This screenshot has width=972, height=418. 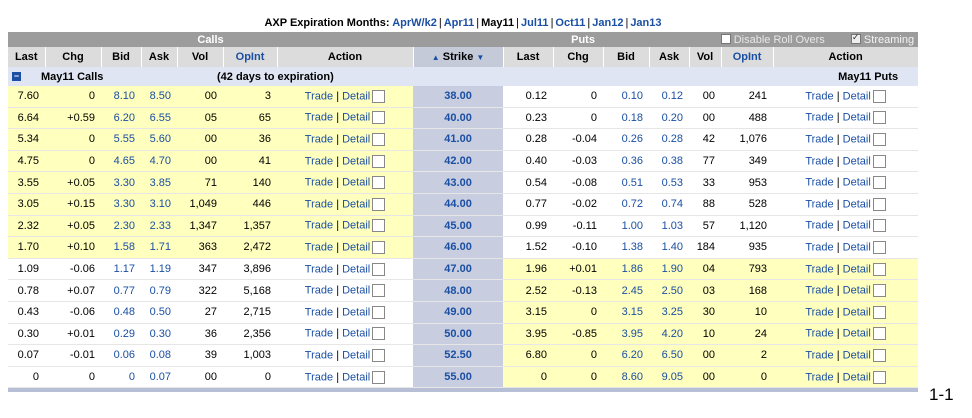 What do you see at coordinates (645, 23) in the screenshot?
I see `expiration-month-link: Jan13` at bounding box center [645, 23].